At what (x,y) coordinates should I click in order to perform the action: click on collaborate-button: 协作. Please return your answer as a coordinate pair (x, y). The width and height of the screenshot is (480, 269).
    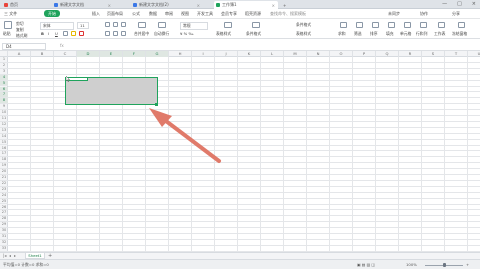
    Looking at the image, I should click on (424, 14).